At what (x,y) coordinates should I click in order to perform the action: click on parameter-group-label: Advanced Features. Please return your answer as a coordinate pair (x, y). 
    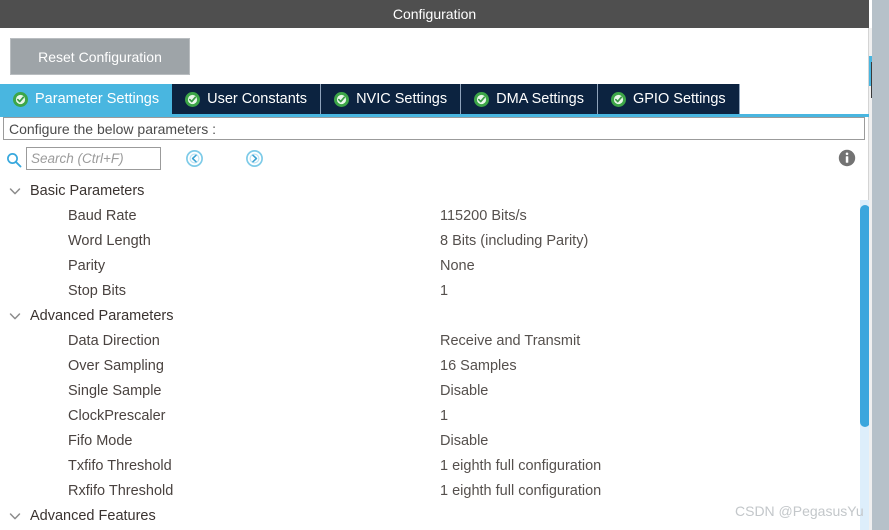
    Looking at the image, I should click on (93, 515).